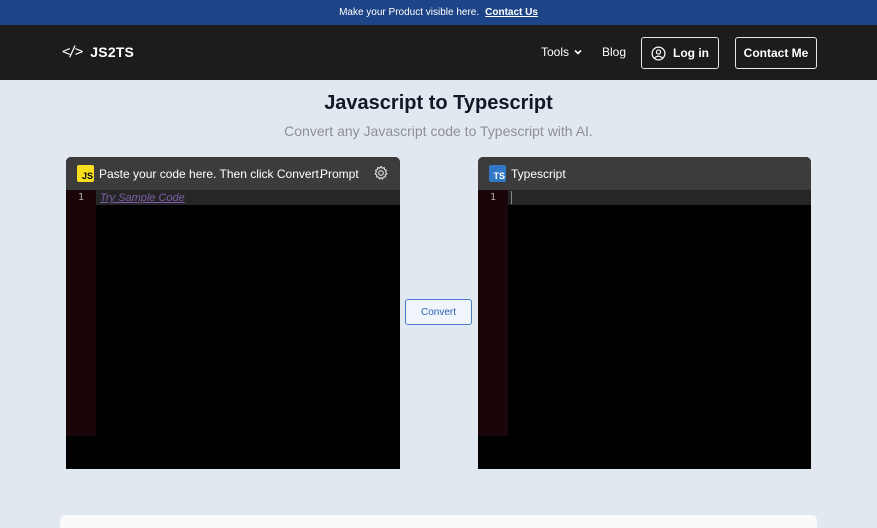 The width and height of the screenshot is (877, 528). What do you see at coordinates (72, 52) in the screenshot?
I see `code-icon: </>` at bounding box center [72, 52].